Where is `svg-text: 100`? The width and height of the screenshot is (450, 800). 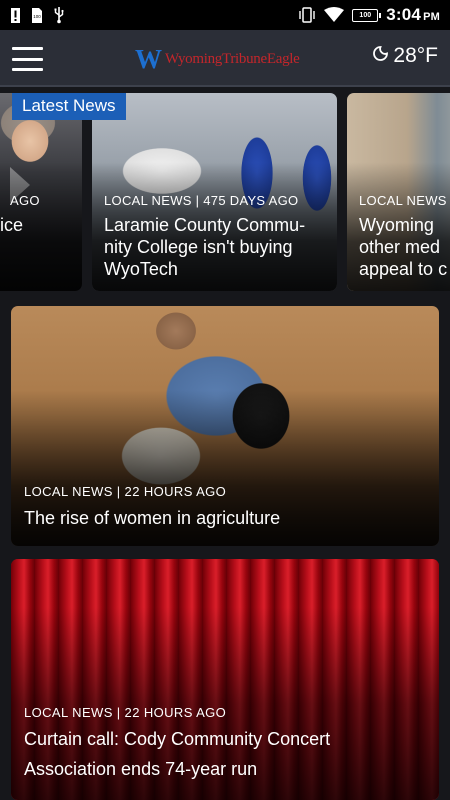 svg-text: 100 is located at coordinates (37, 16).